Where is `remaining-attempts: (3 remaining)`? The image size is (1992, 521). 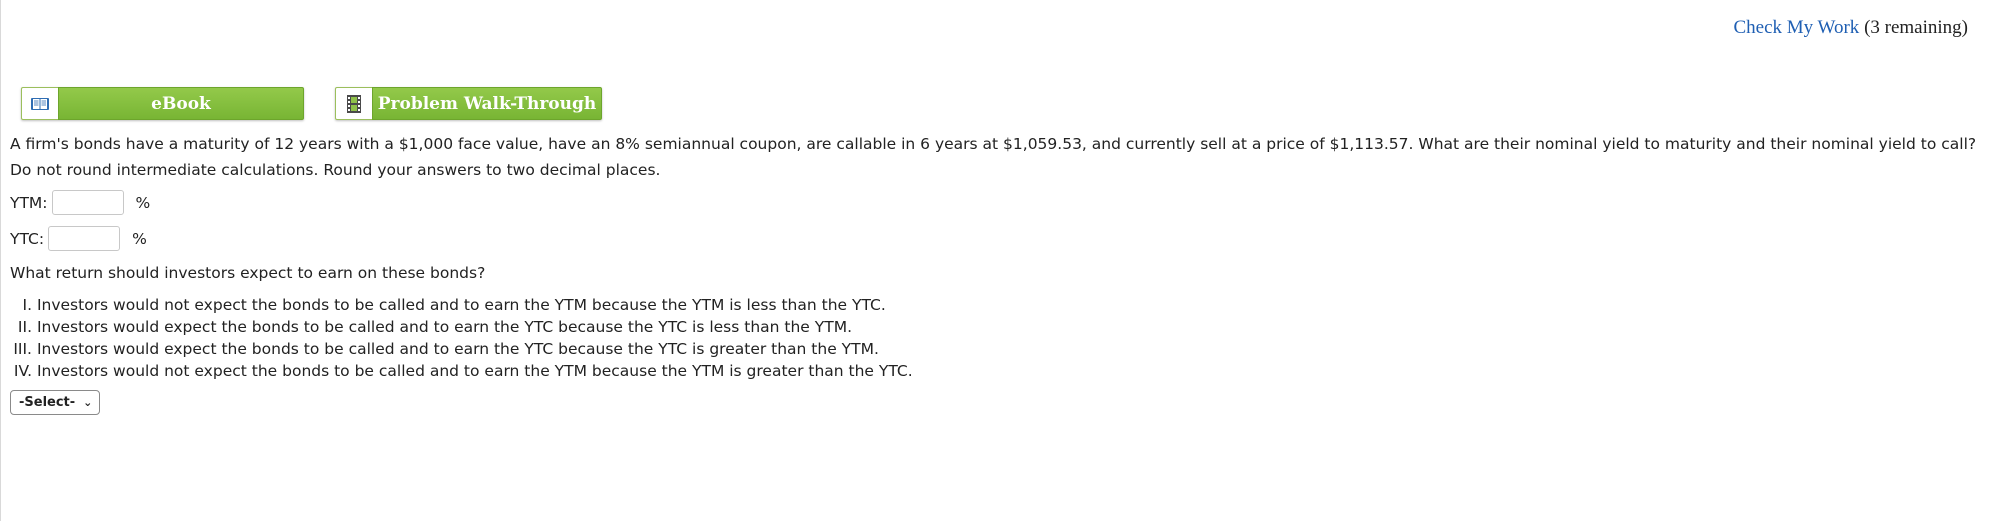 remaining-attempts: (3 remaining) is located at coordinates (1916, 27).